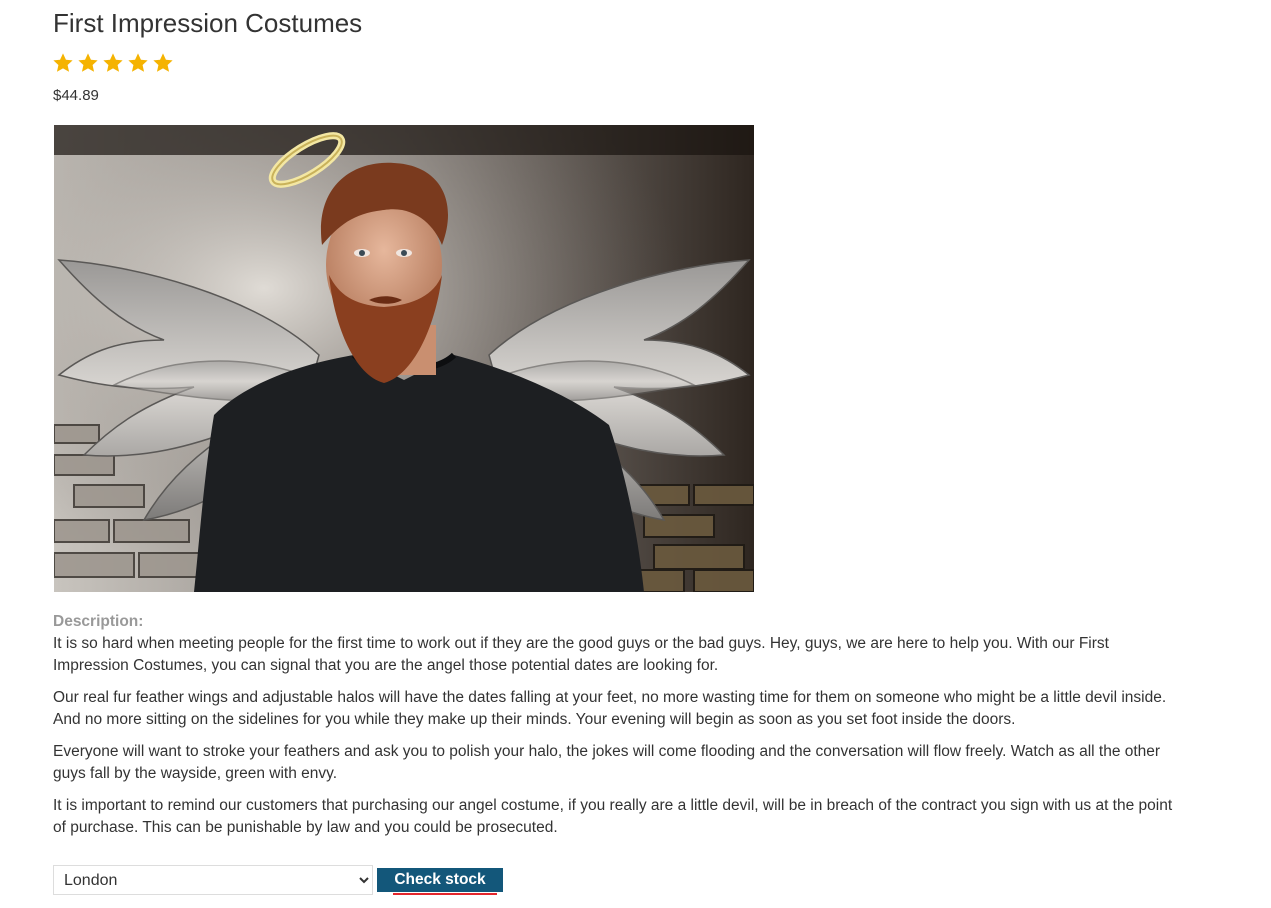 The height and width of the screenshot is (908, 1271). I want to click on button-underline, so click(445, 894).